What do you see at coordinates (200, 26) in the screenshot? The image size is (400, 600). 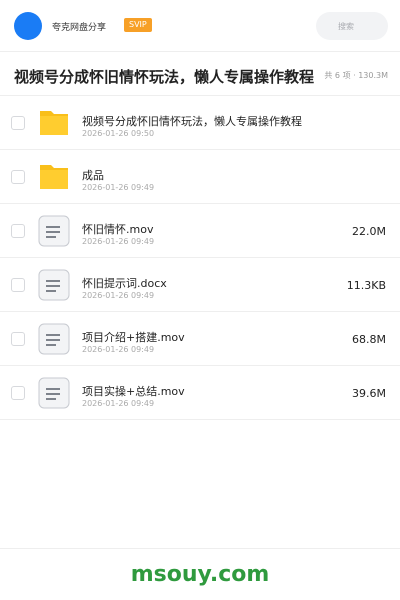 I see `top-bar: 夸克网盘分享 SVIP` at bounding box center [200, 26].